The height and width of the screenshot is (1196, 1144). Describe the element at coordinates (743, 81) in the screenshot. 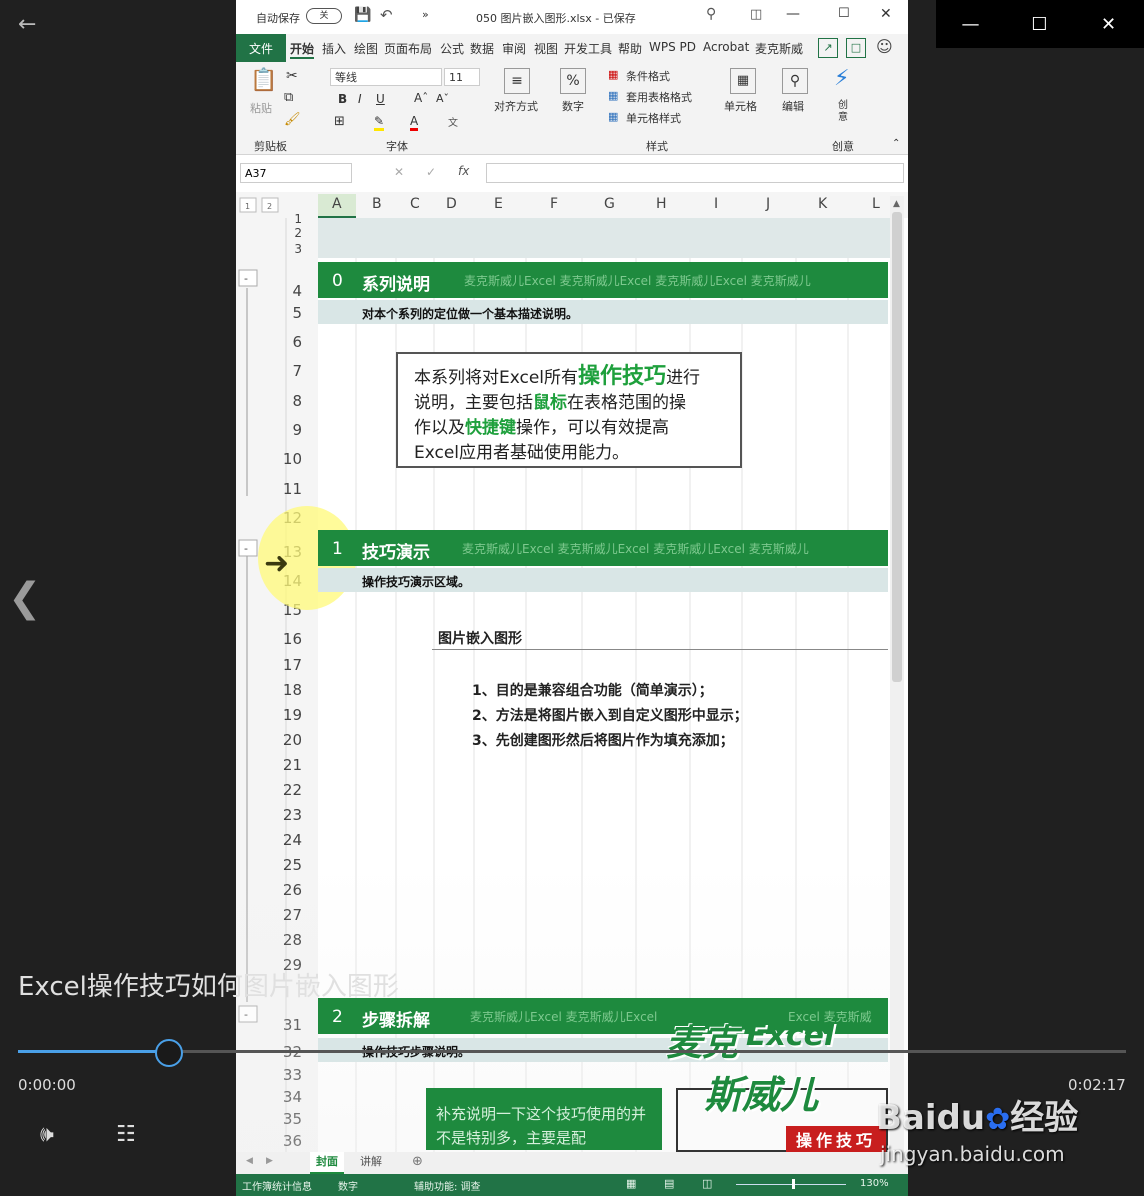

I see `cells-icon: ▦` at that location.